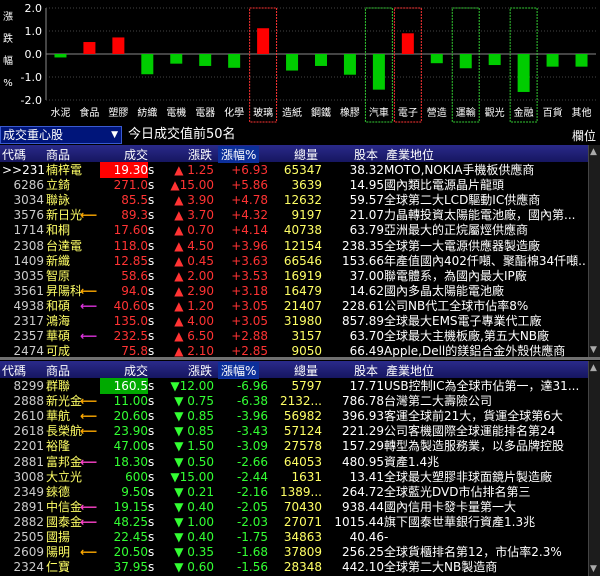 This screenshot has height=576, width=600. What do you see at coordinates (467, 336) in the screenshot?
I see `cell-desc: 全球最大主機板廠,第五大NB廠` at bounding box center [467, 336].